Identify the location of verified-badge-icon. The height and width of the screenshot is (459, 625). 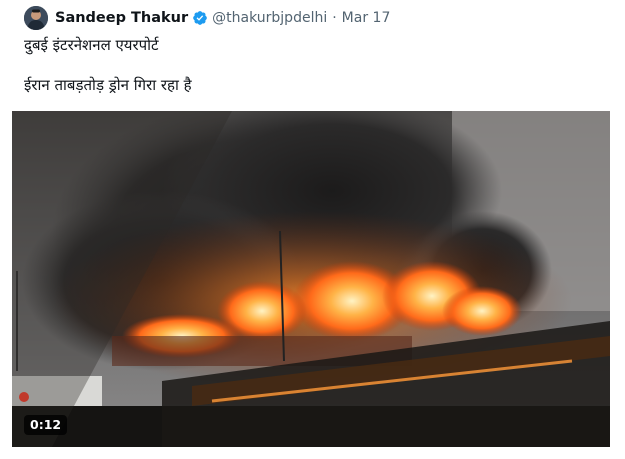
(200, 18).